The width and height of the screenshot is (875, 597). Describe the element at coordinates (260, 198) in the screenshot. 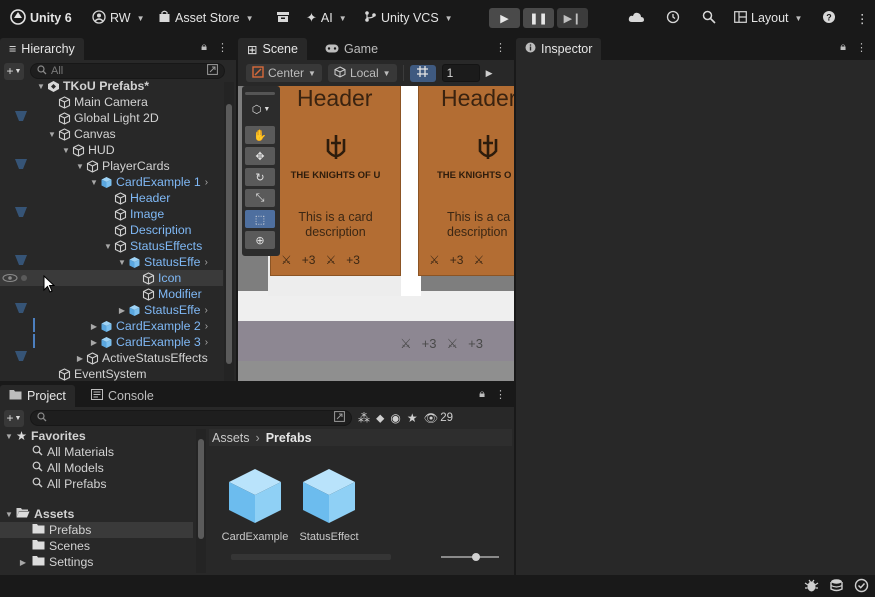

I see `scale-tool-button: ⤡` at that location.